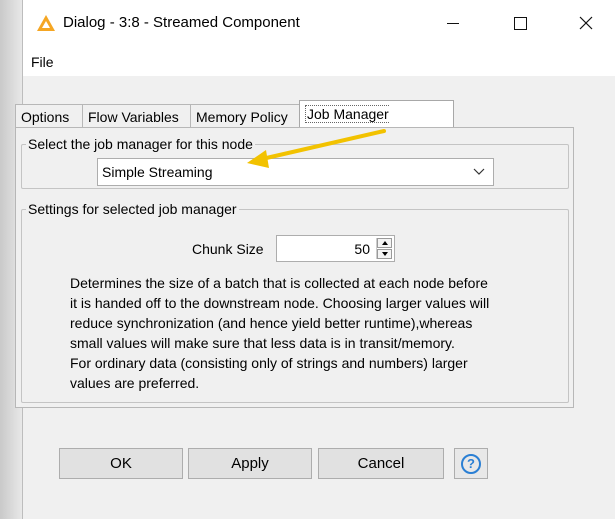 The width and height of the screenshot is (615, 519). I want to click on menu-bar: File, so click(319, 61).